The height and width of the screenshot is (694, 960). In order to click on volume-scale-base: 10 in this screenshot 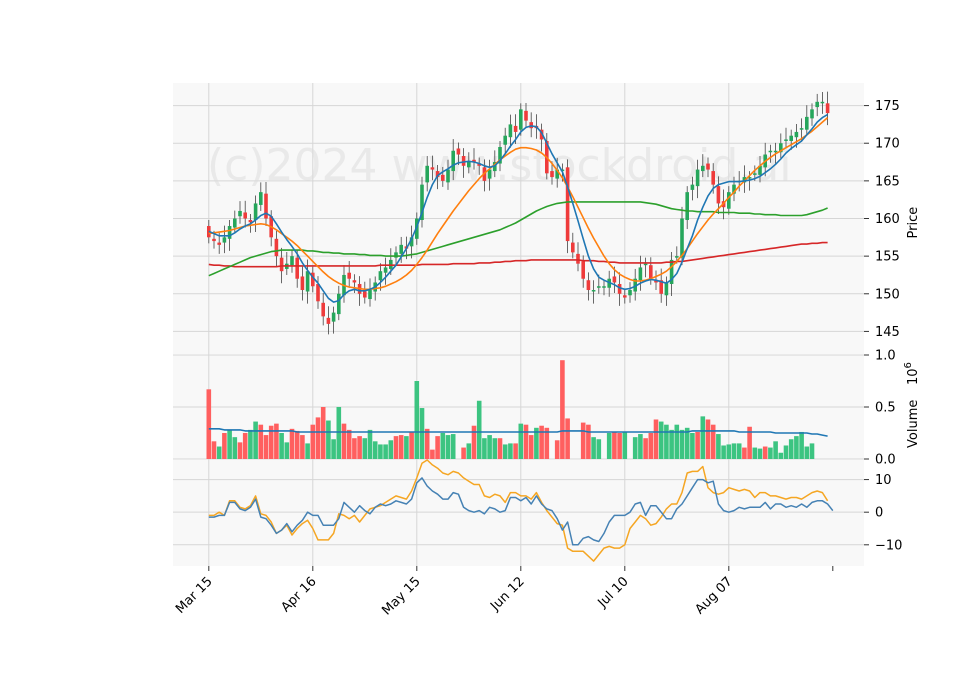, I will do `click(913, 376)`.